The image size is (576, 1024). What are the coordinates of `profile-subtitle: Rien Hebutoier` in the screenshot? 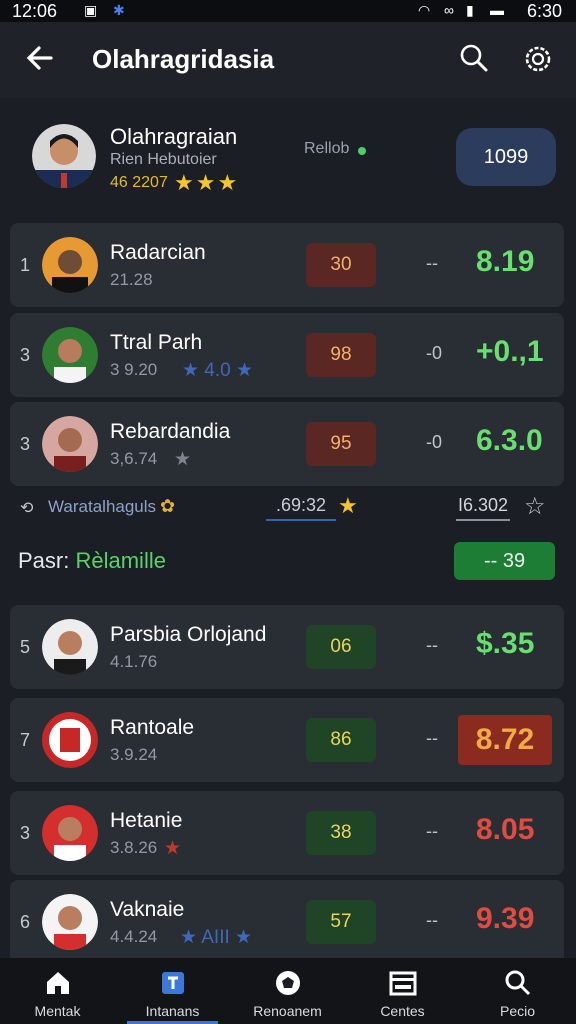 It's located at (163, 159).